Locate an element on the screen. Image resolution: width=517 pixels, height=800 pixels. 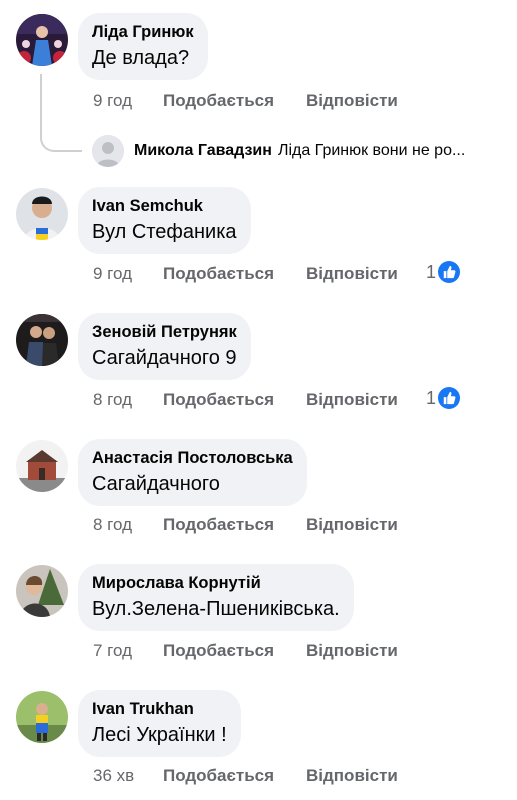
comment-text: Сагайдачного 9 is located at coordinates (164, 358).